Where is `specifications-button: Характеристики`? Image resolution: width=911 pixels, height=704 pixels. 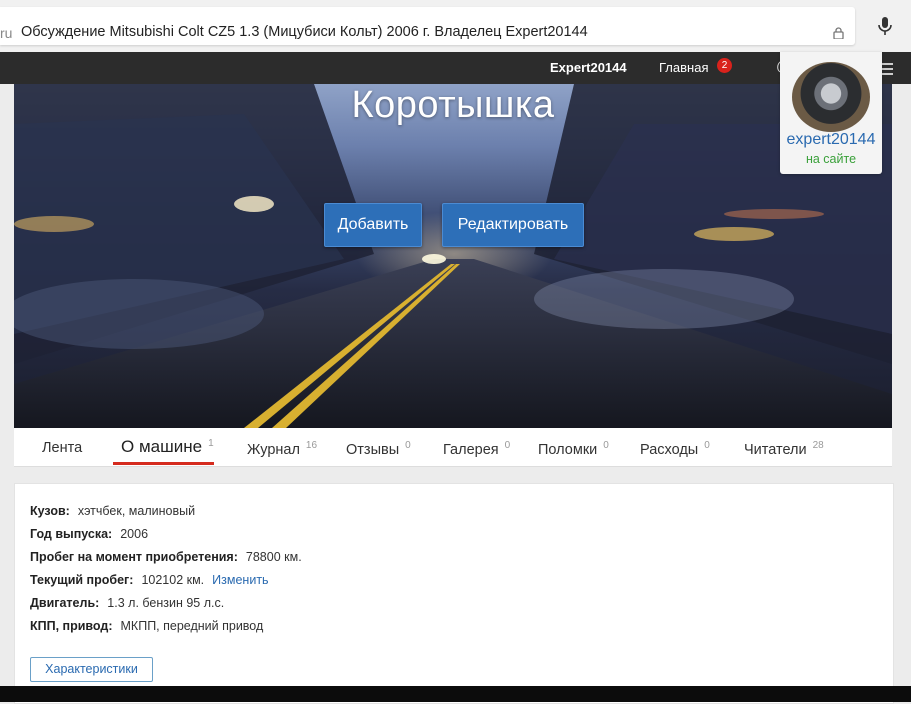
specifications-button: Характеристики is located at coordinates (91, 669).